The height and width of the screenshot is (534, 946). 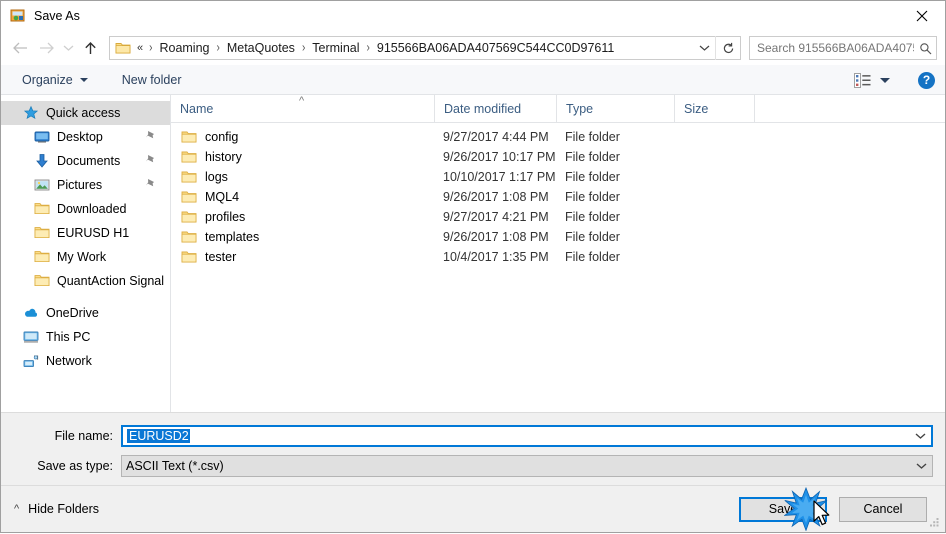 I want to click on table-row: config 9/27/2017 4:44 PM File folder, so click(x=558, y=137).